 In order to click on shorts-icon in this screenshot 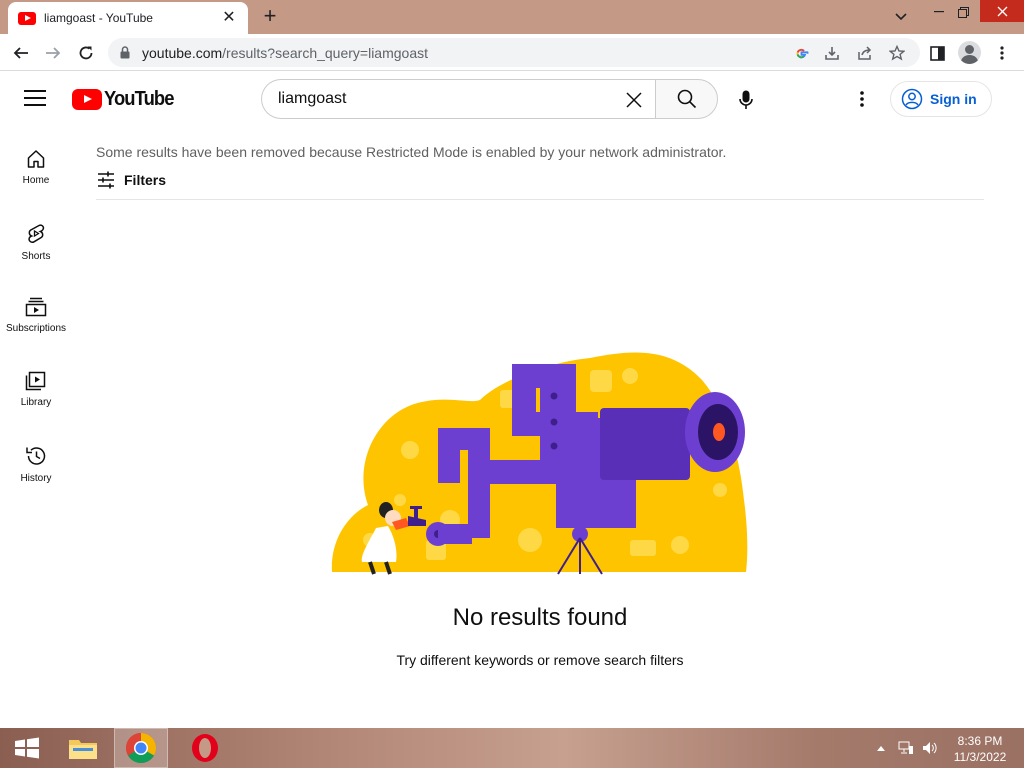, I will do `click(36, 233)`.